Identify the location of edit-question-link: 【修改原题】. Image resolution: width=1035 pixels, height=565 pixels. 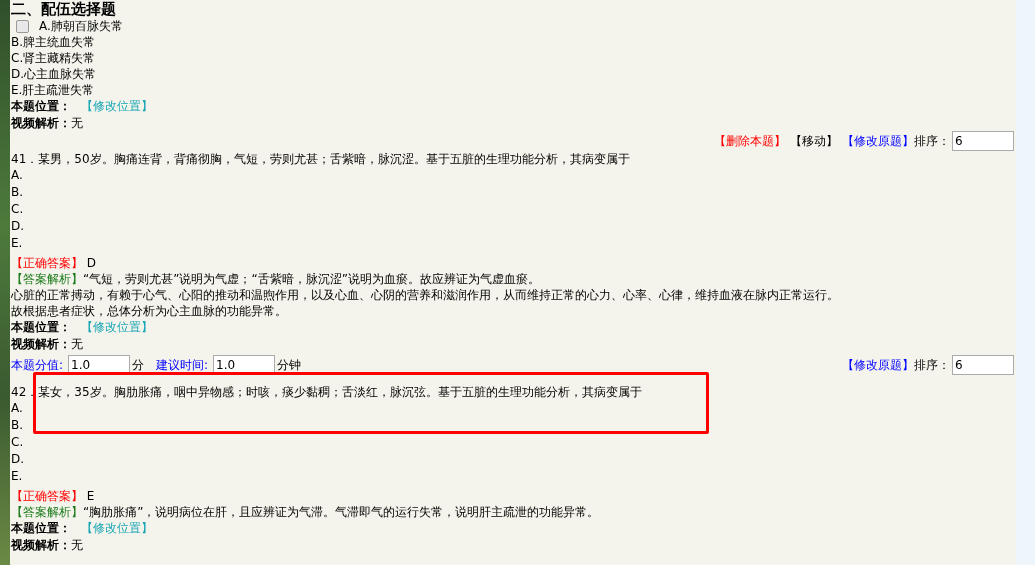
(878, 365).